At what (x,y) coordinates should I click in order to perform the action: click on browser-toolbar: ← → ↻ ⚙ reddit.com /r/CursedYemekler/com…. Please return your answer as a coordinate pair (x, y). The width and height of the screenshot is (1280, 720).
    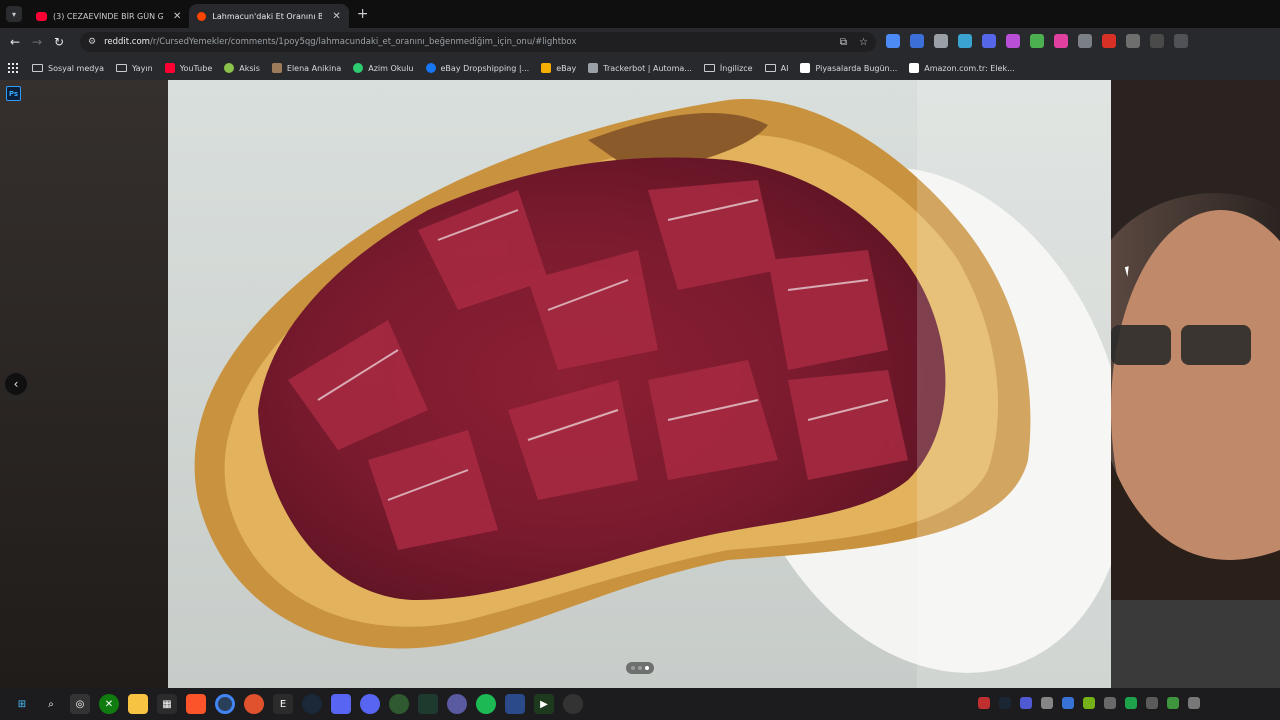
    Looking at the image, I should click on (640, 42).